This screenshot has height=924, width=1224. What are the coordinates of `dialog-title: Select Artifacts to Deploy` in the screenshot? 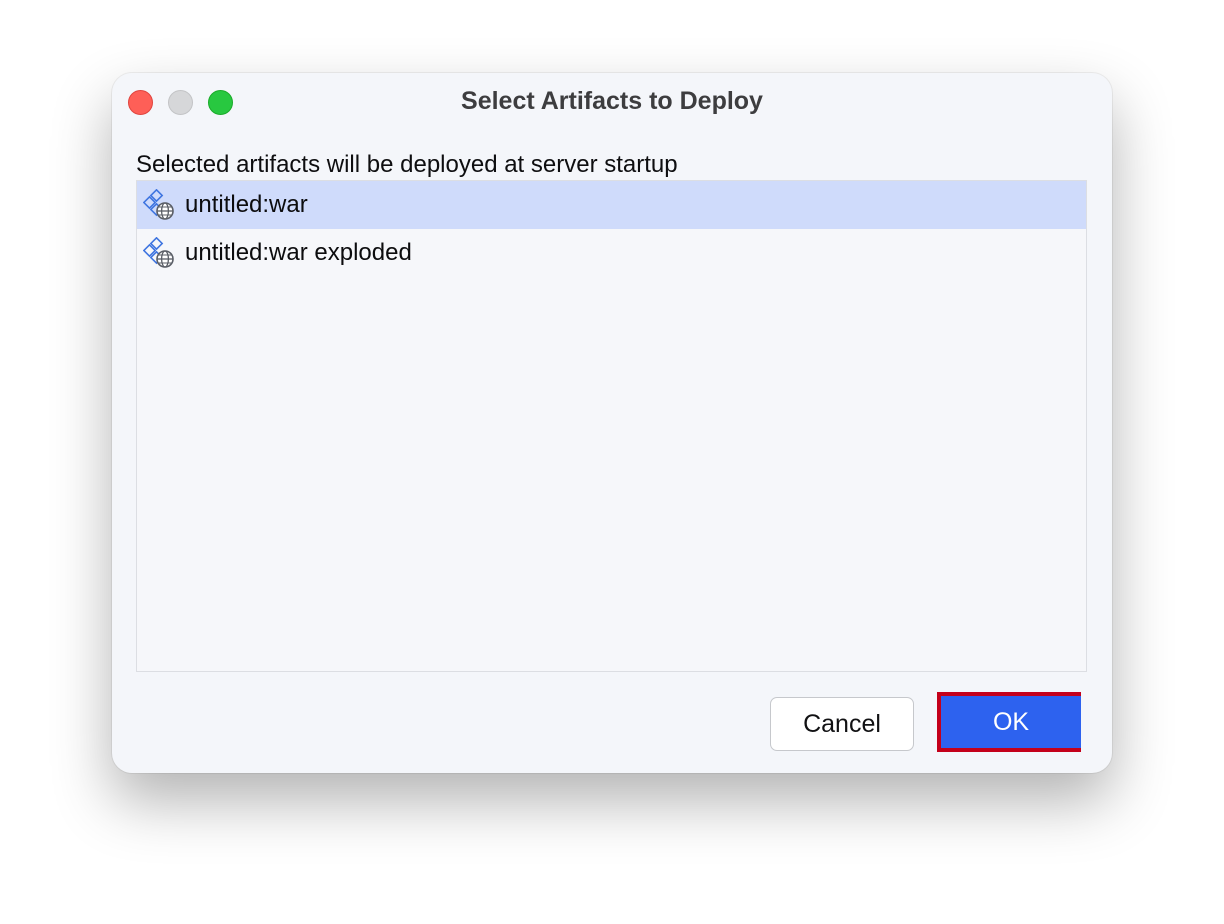 It's located at (612, 101).